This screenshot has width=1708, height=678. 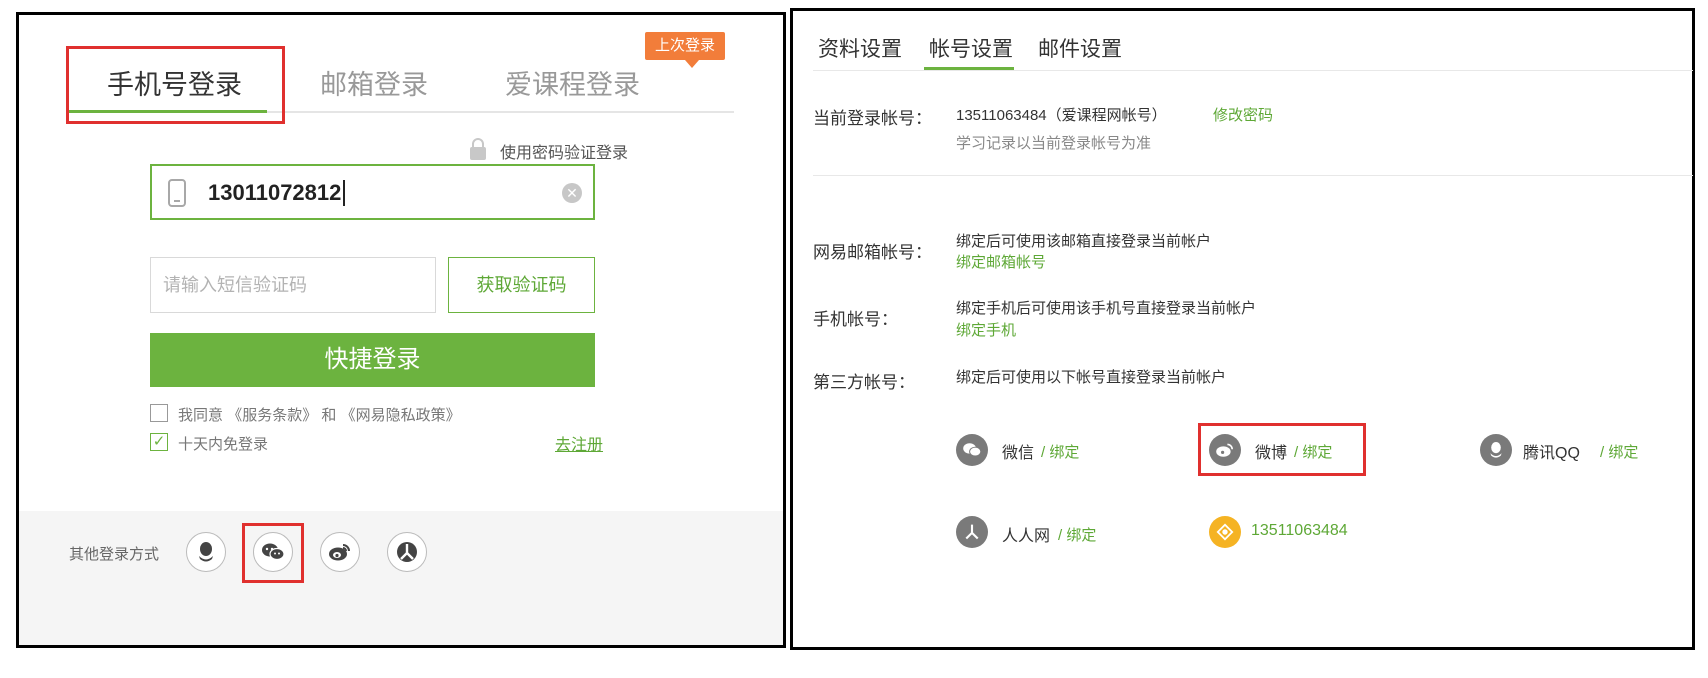 What do you see at coordinates (372, 360) in the screenshot?
I see `quick-login-button: 快捷登录` at bounding box center [372, 360].